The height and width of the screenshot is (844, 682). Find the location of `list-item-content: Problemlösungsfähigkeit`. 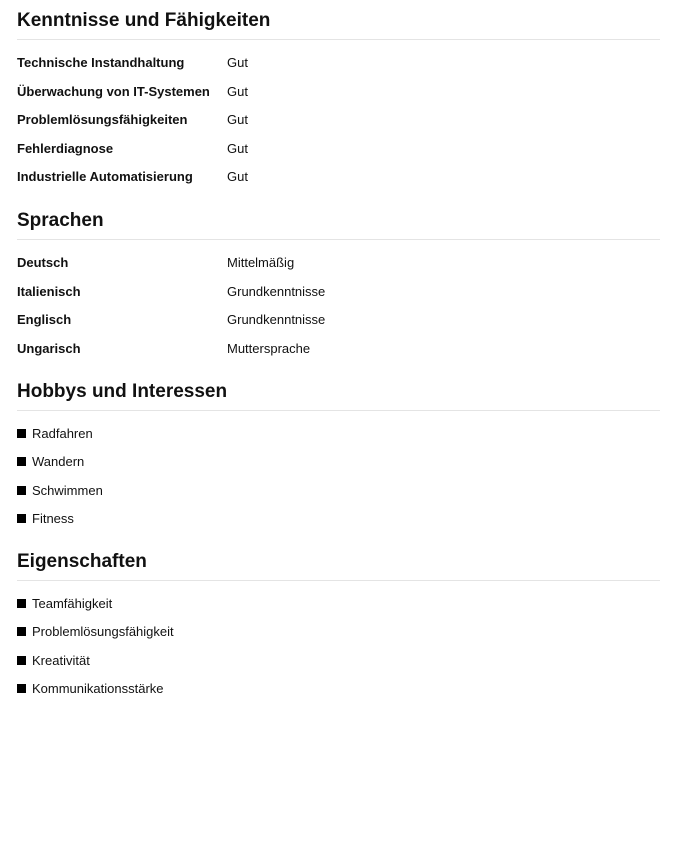

list-item-content: Problemlösungsfähigkeit is located at coordinates (95, 631).